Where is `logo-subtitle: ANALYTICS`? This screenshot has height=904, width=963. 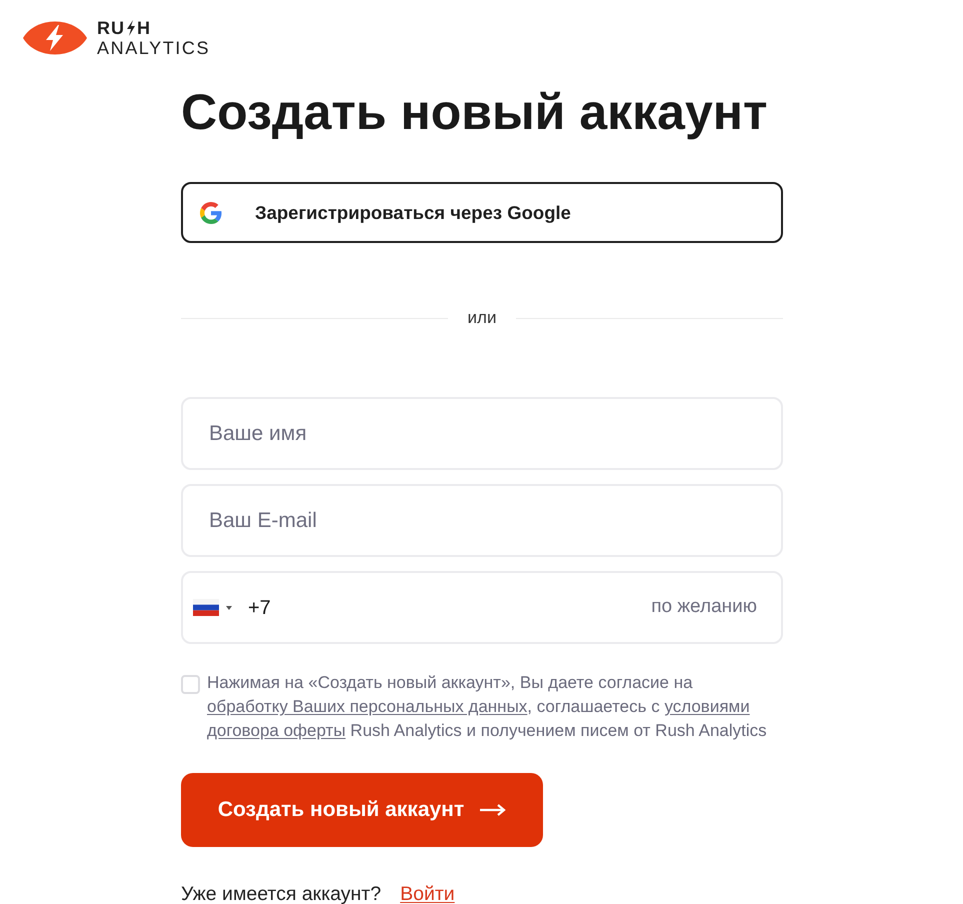
logo-subtitle: ANALYTICS is located at coordinates (153, 48).